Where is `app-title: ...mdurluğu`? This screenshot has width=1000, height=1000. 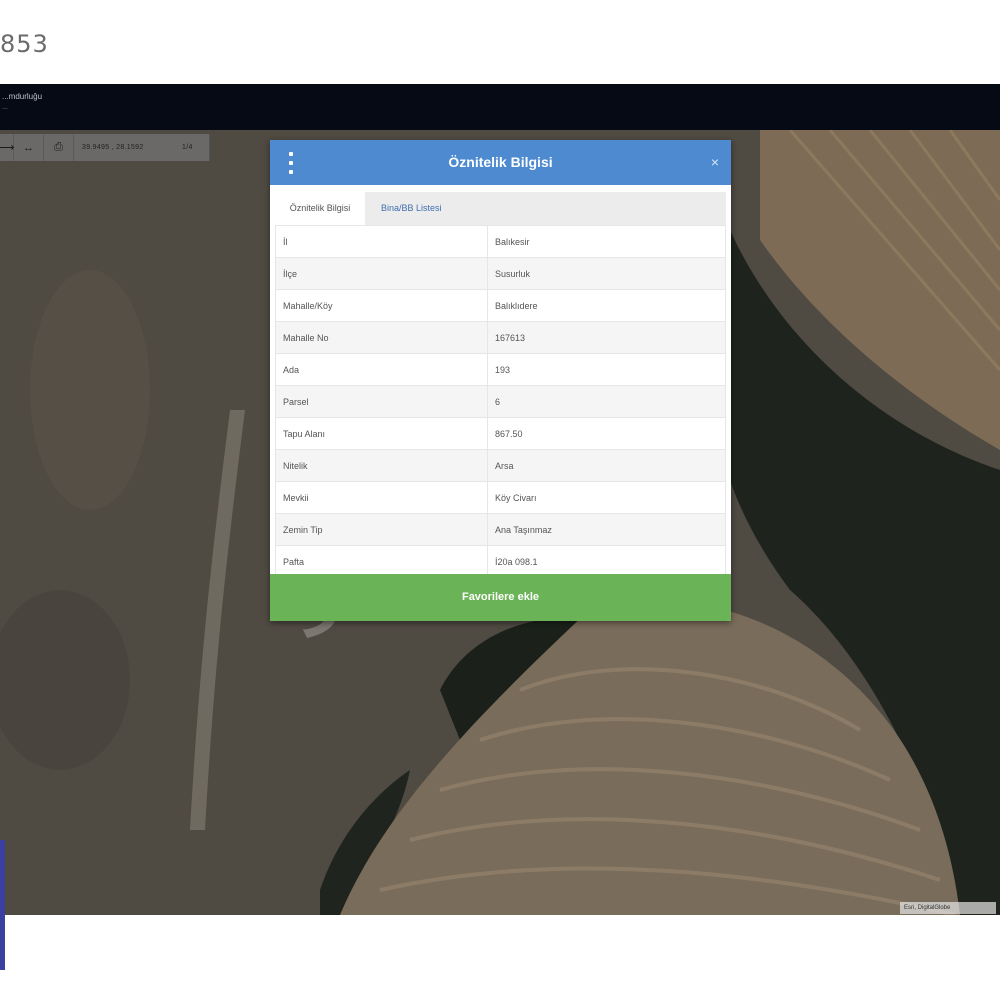
app-title: ...mdurluğu is located at coordinates (22, 96).